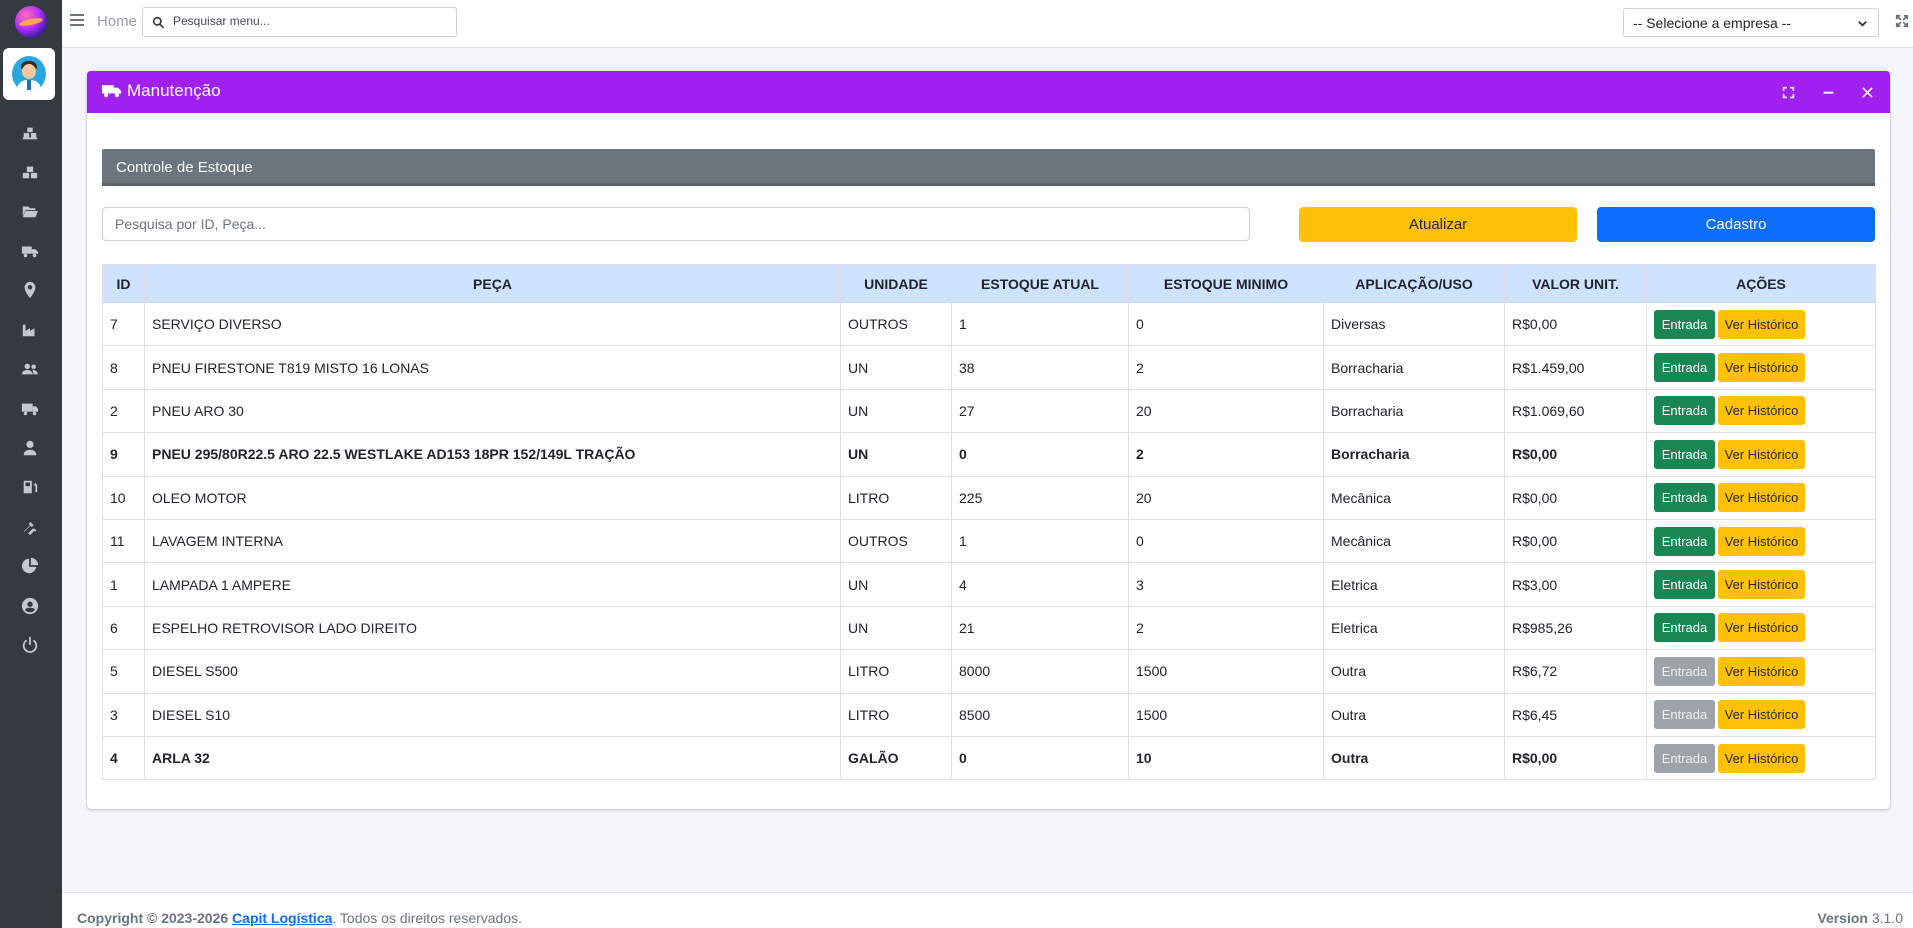 The image size is (1913, 928). What do you see at coordinates (492, 714) in the screenshot?
I see `cell-part: DIESEL S10` at bounding box center [492, 714].